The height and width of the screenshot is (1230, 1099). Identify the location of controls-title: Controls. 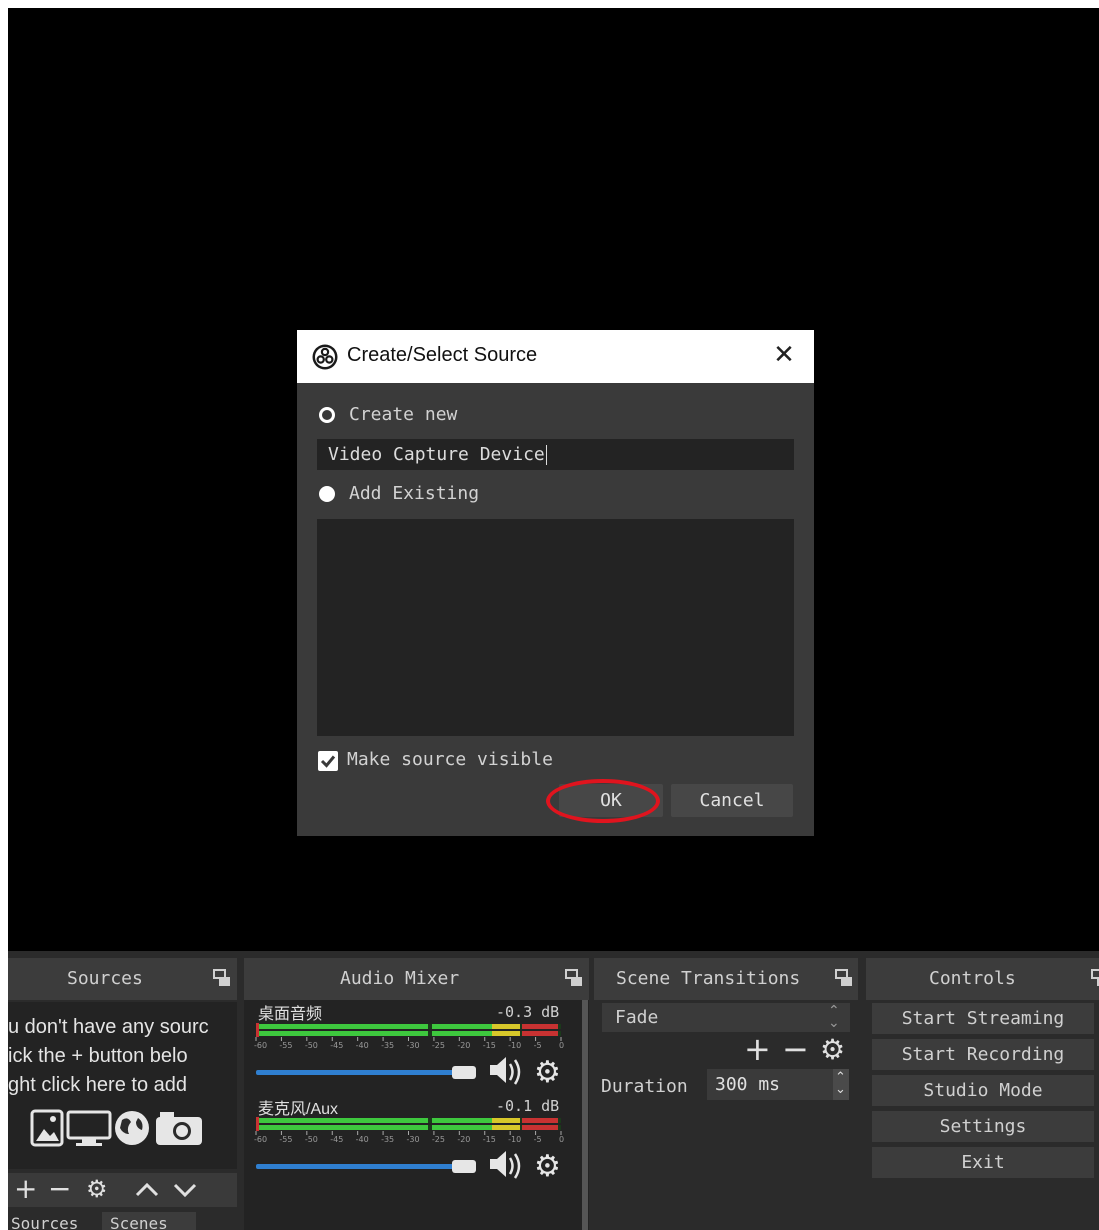
(972, 978).